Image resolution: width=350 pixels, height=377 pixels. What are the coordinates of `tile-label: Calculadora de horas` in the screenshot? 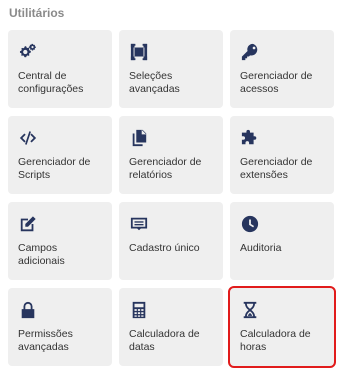 It's located at (275, 340).